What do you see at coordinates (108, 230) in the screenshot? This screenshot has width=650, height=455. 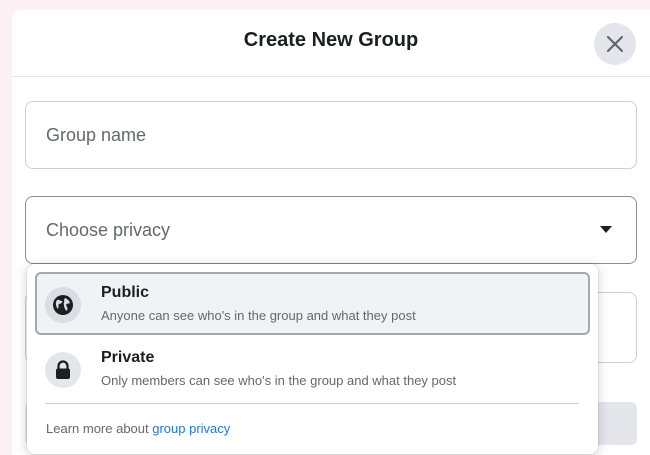 I see `privacy-placeholder: Choose privacy` at bounding box center [108, 230].